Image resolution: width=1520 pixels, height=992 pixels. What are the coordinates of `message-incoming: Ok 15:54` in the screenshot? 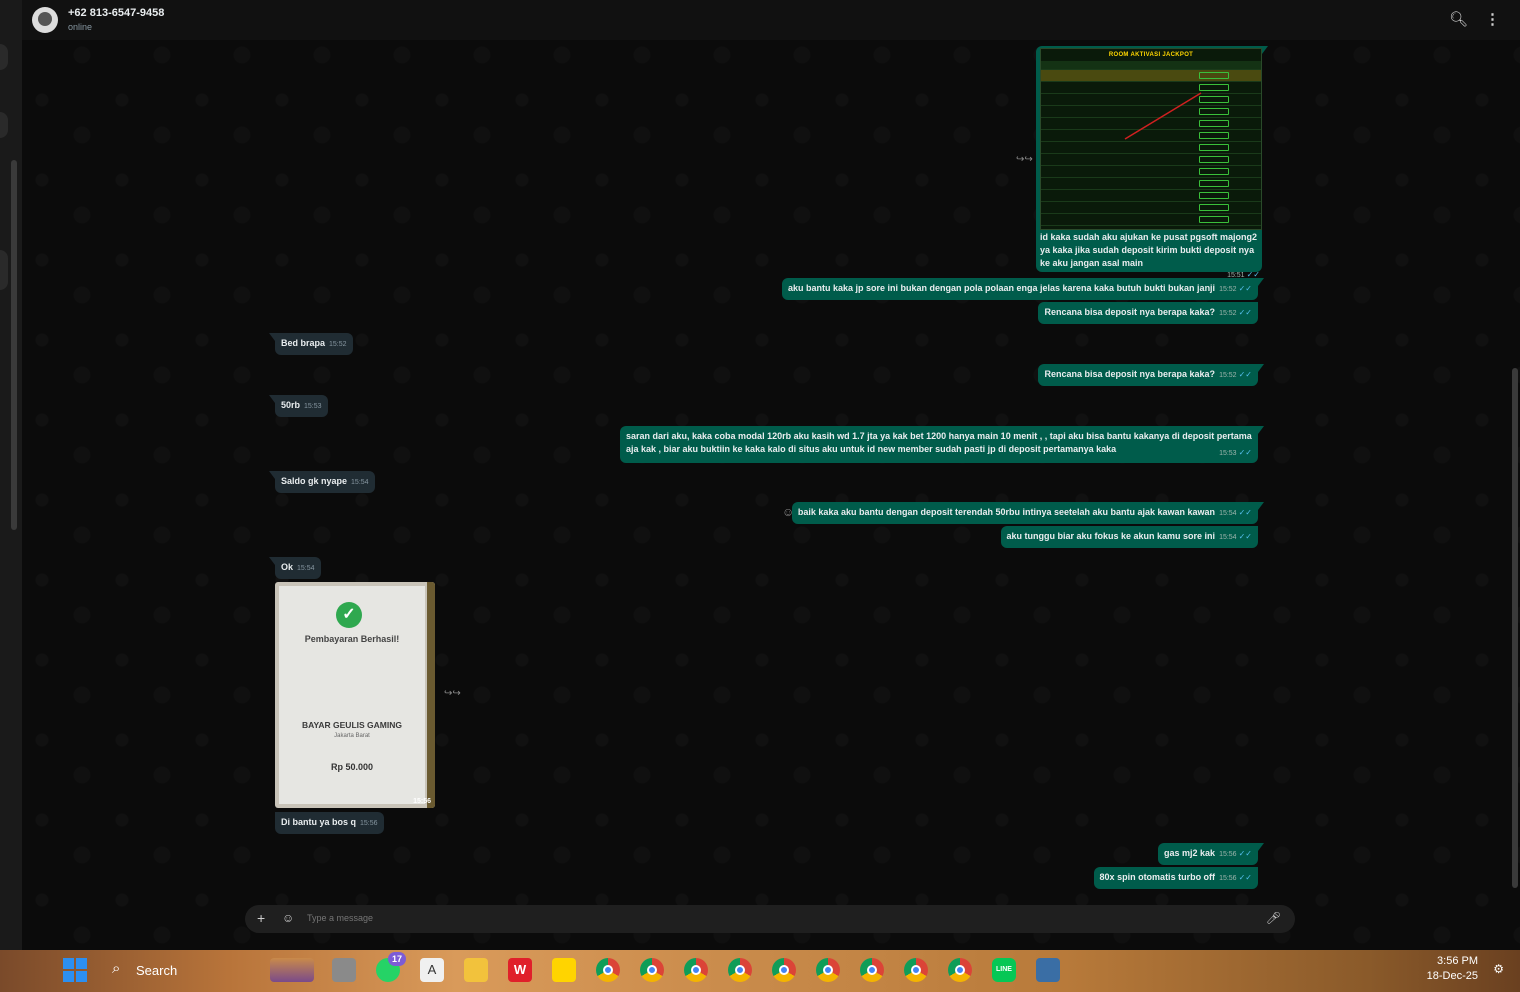 It's located at (295, 568).